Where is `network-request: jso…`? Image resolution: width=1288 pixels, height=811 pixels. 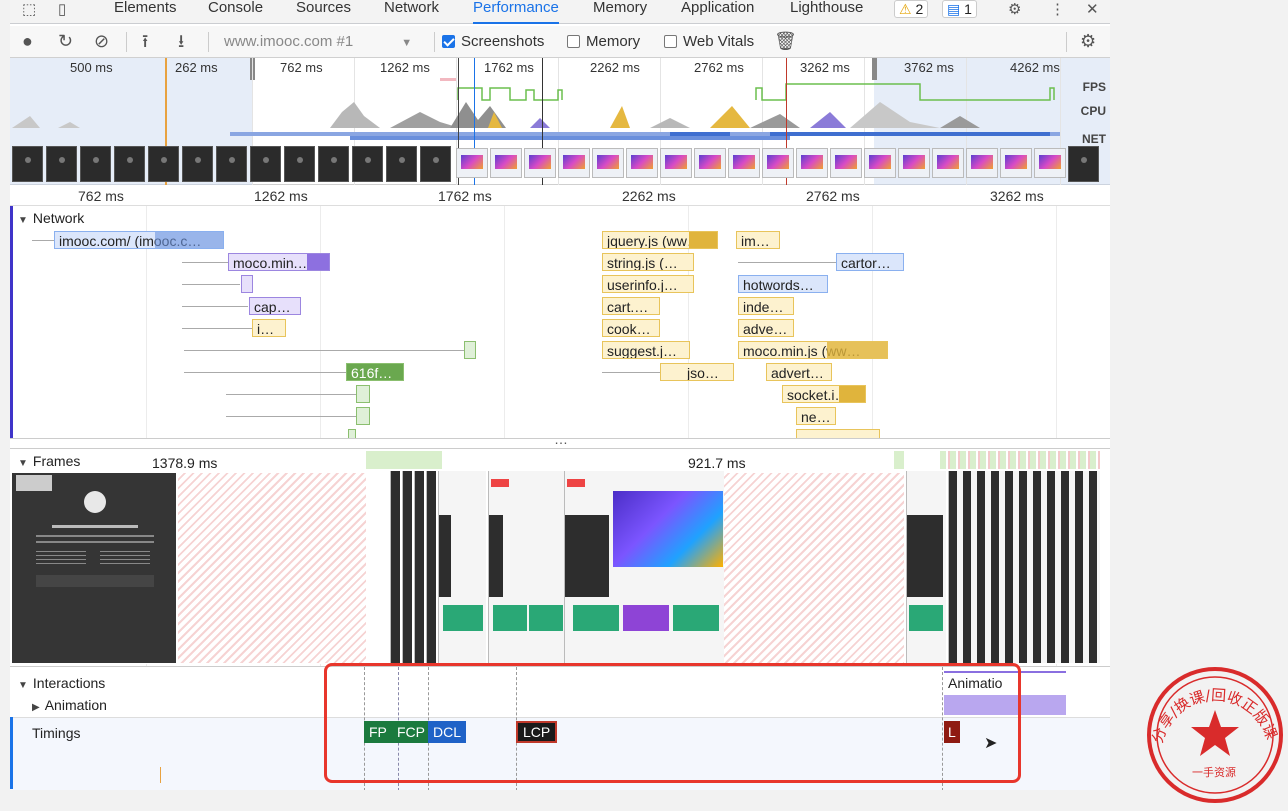 network-request: jso… is located at coordinates (697, 372).